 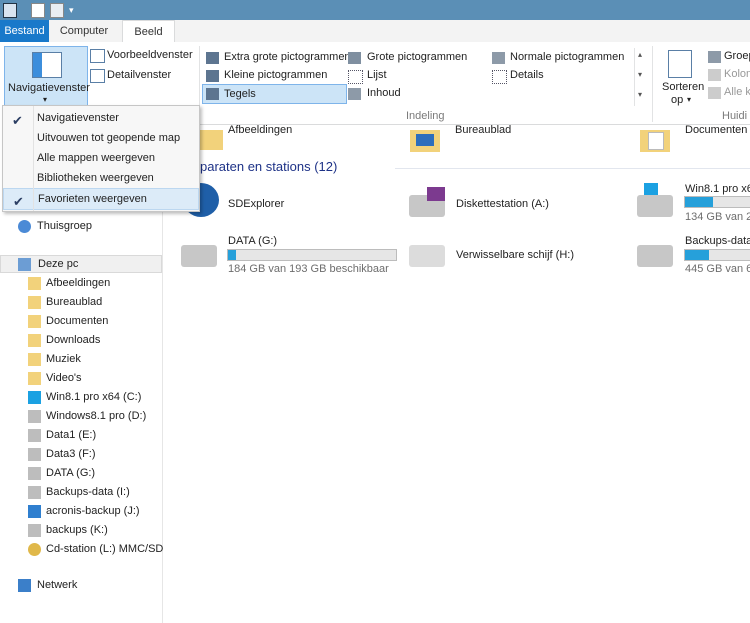 What do you see at coordinates (354, 94) in the screenshot?
I see `content-icon` at bounding box center [354, 94].